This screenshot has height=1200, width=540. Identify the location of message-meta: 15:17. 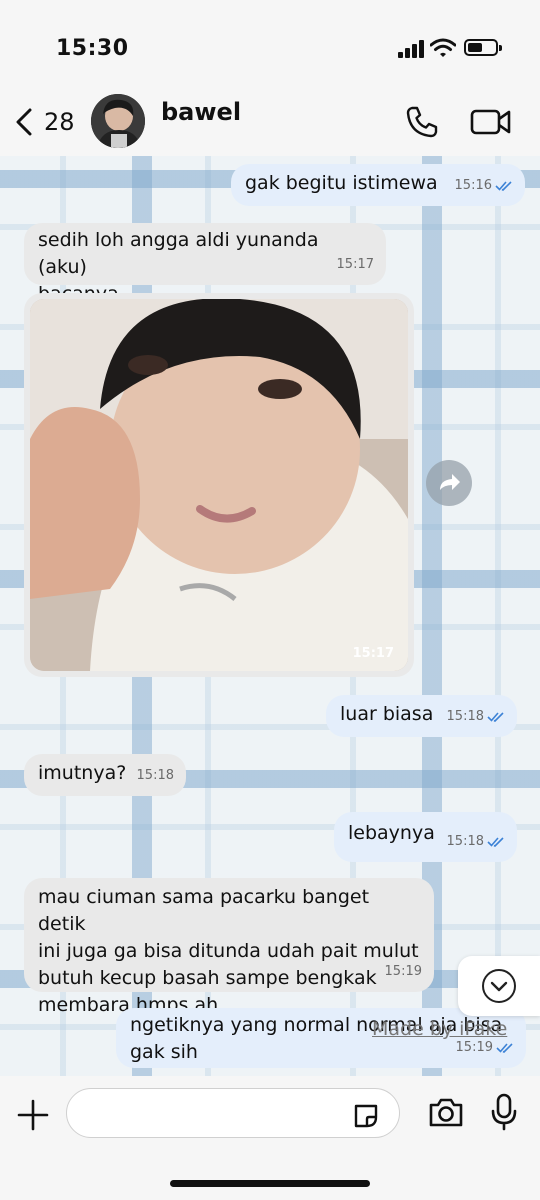
(355, 264).